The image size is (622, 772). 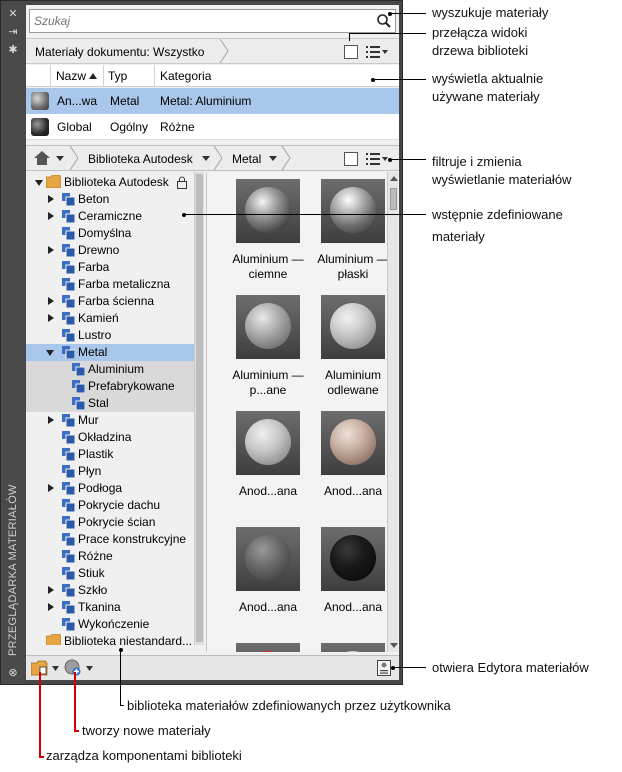 I want to click on tree-item: Metal, so click(x=110, y=352).